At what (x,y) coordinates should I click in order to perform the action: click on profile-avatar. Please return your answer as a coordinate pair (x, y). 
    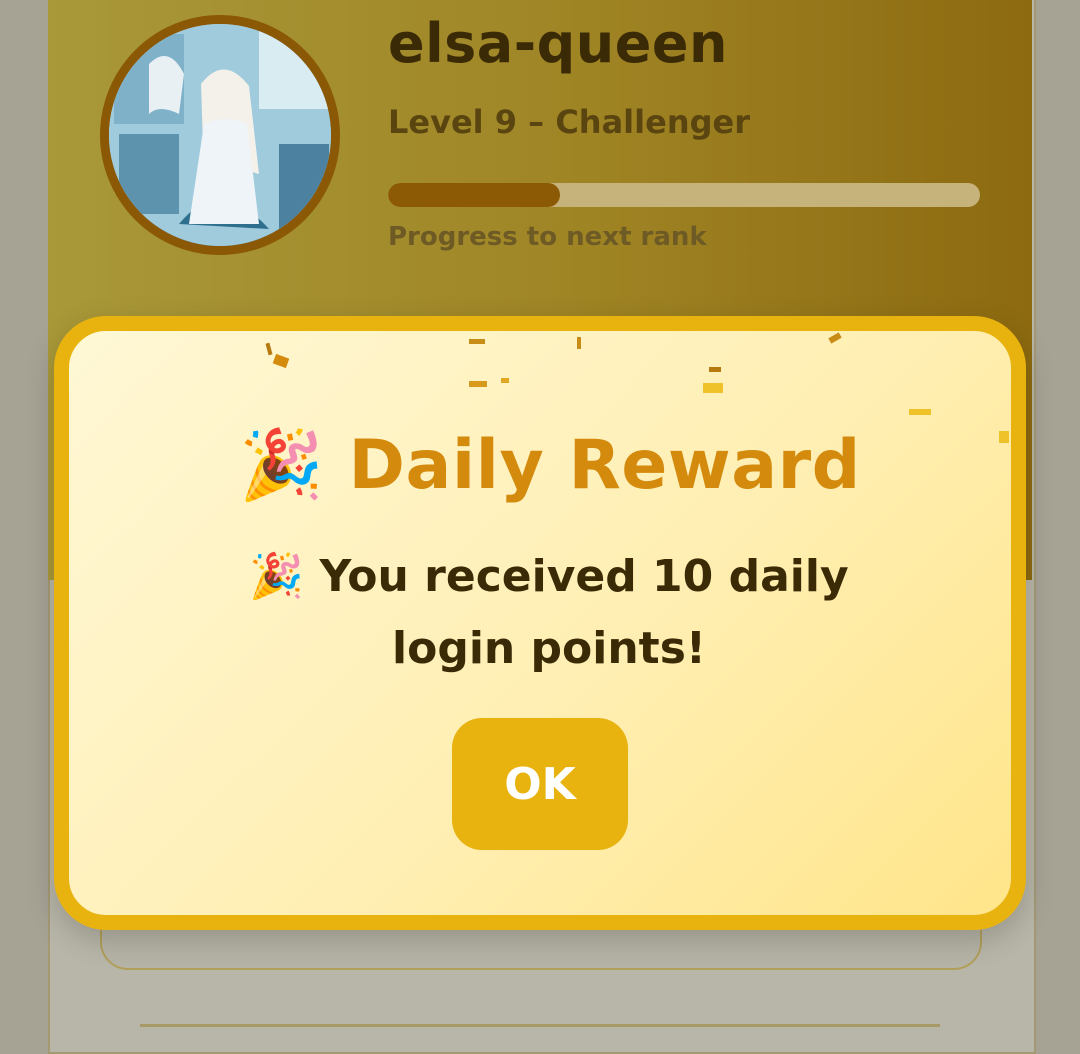
    Looking at the image, I should click on (220, 135).